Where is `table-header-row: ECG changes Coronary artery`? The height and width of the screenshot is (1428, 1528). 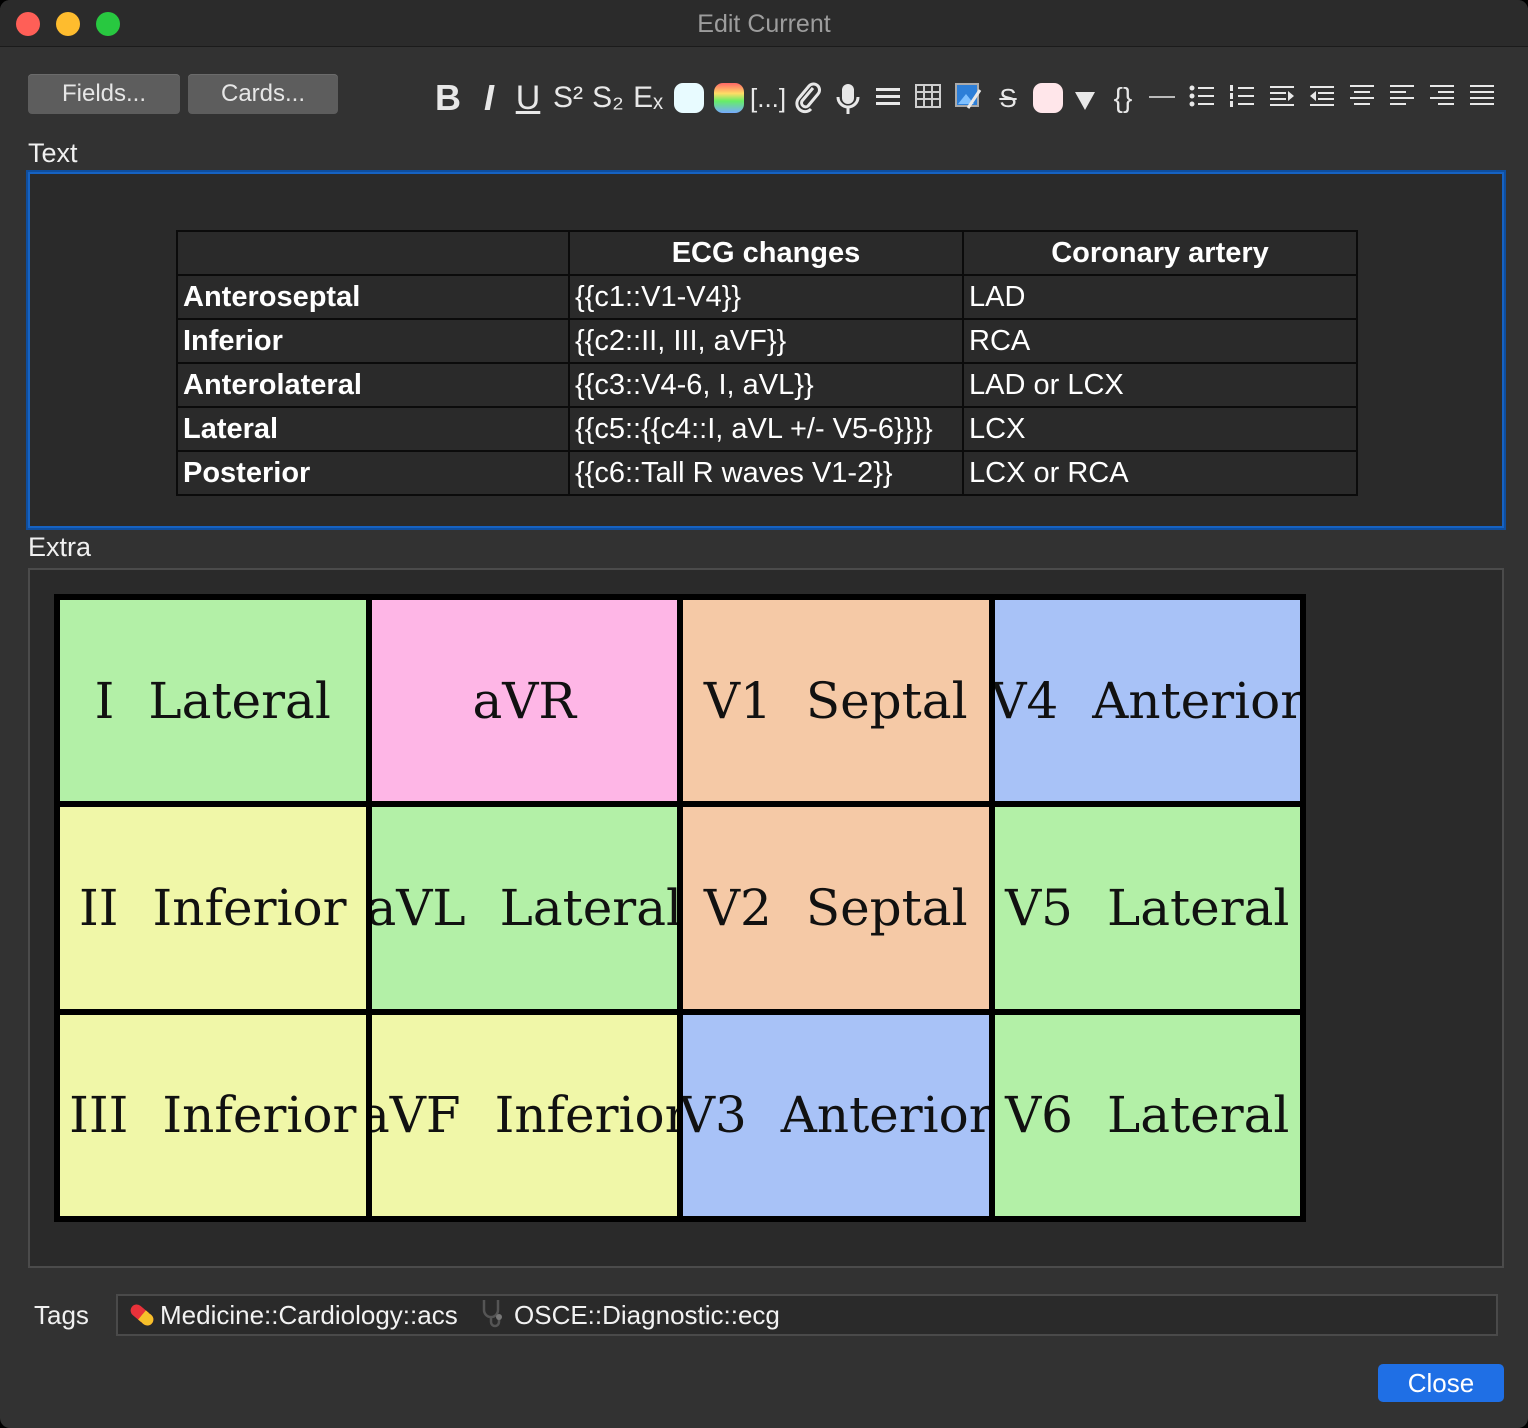 table-header-row: ECG changes Coronary artery is located at coordinates (767, 253).